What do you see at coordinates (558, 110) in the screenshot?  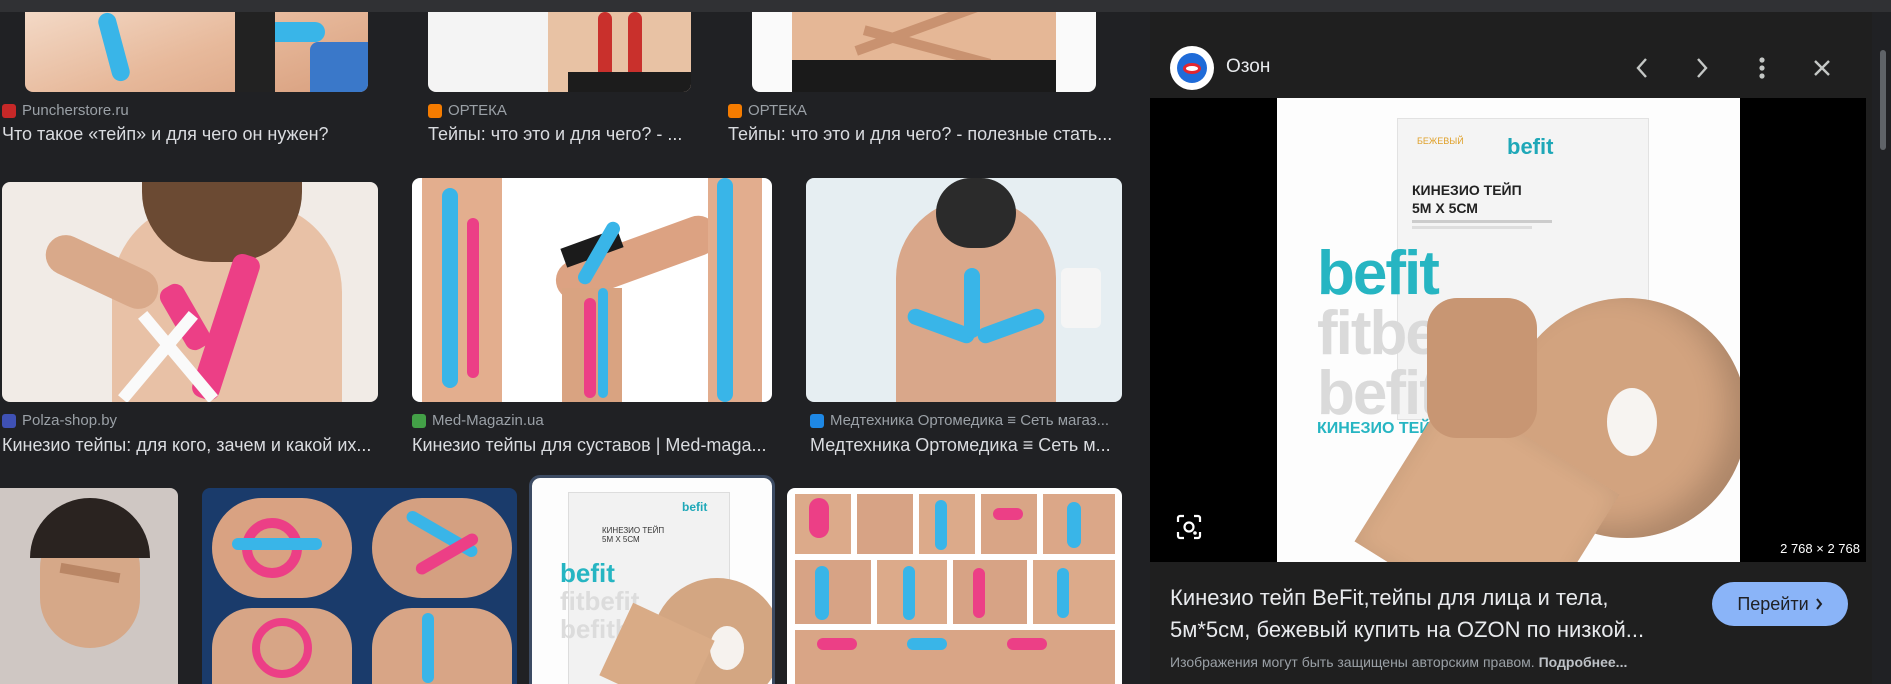 I see `result-source-2: ОРТЕКА` at bounding box center [558, 110].